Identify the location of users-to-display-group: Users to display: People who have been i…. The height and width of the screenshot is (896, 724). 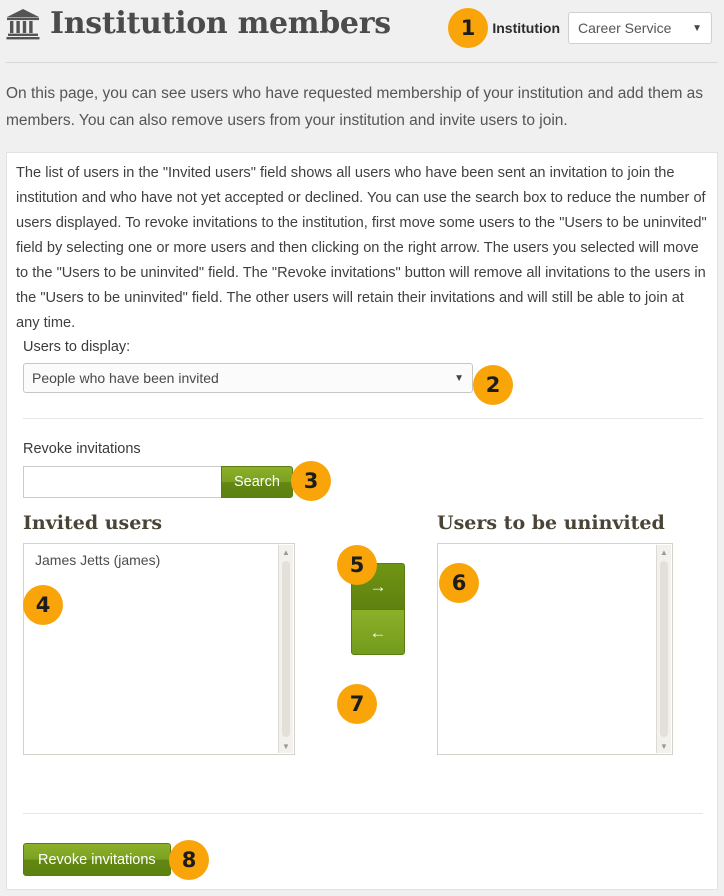
(248, 366).